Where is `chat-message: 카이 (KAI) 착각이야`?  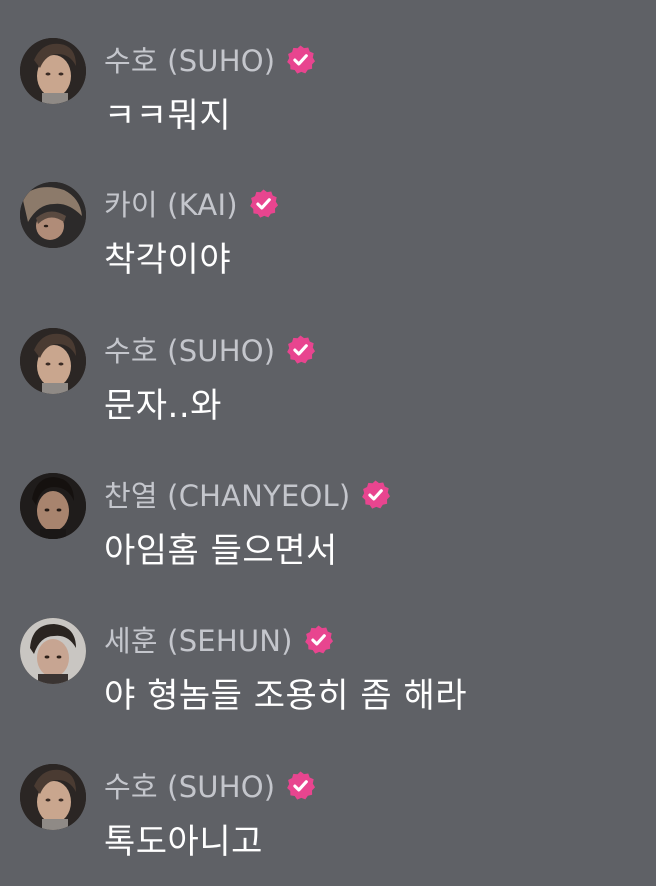
chat-message: 카이 (KAI) 착각이야 is located at coordinates (328, 237).